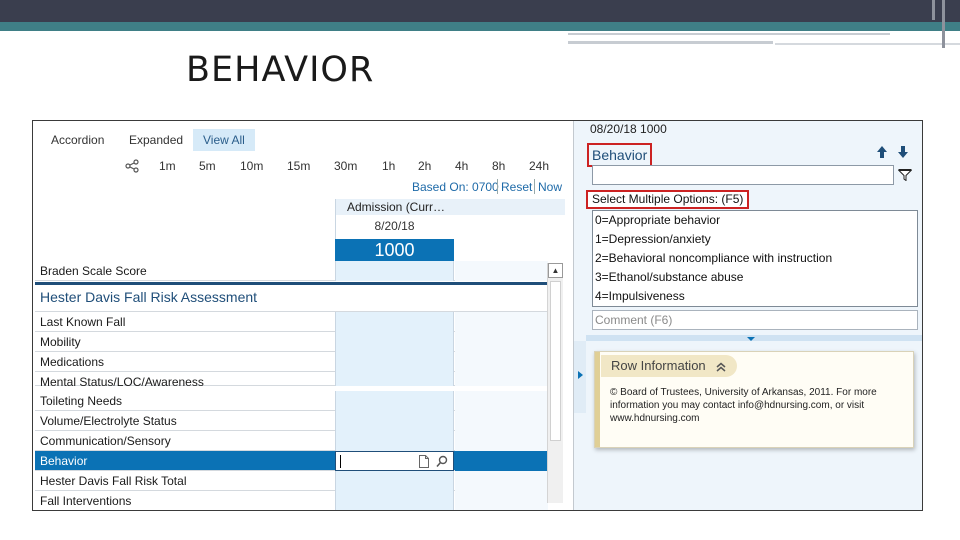 The image size is (960, 540). I want to click on double-chevron-up-icon, so click(721, 367).